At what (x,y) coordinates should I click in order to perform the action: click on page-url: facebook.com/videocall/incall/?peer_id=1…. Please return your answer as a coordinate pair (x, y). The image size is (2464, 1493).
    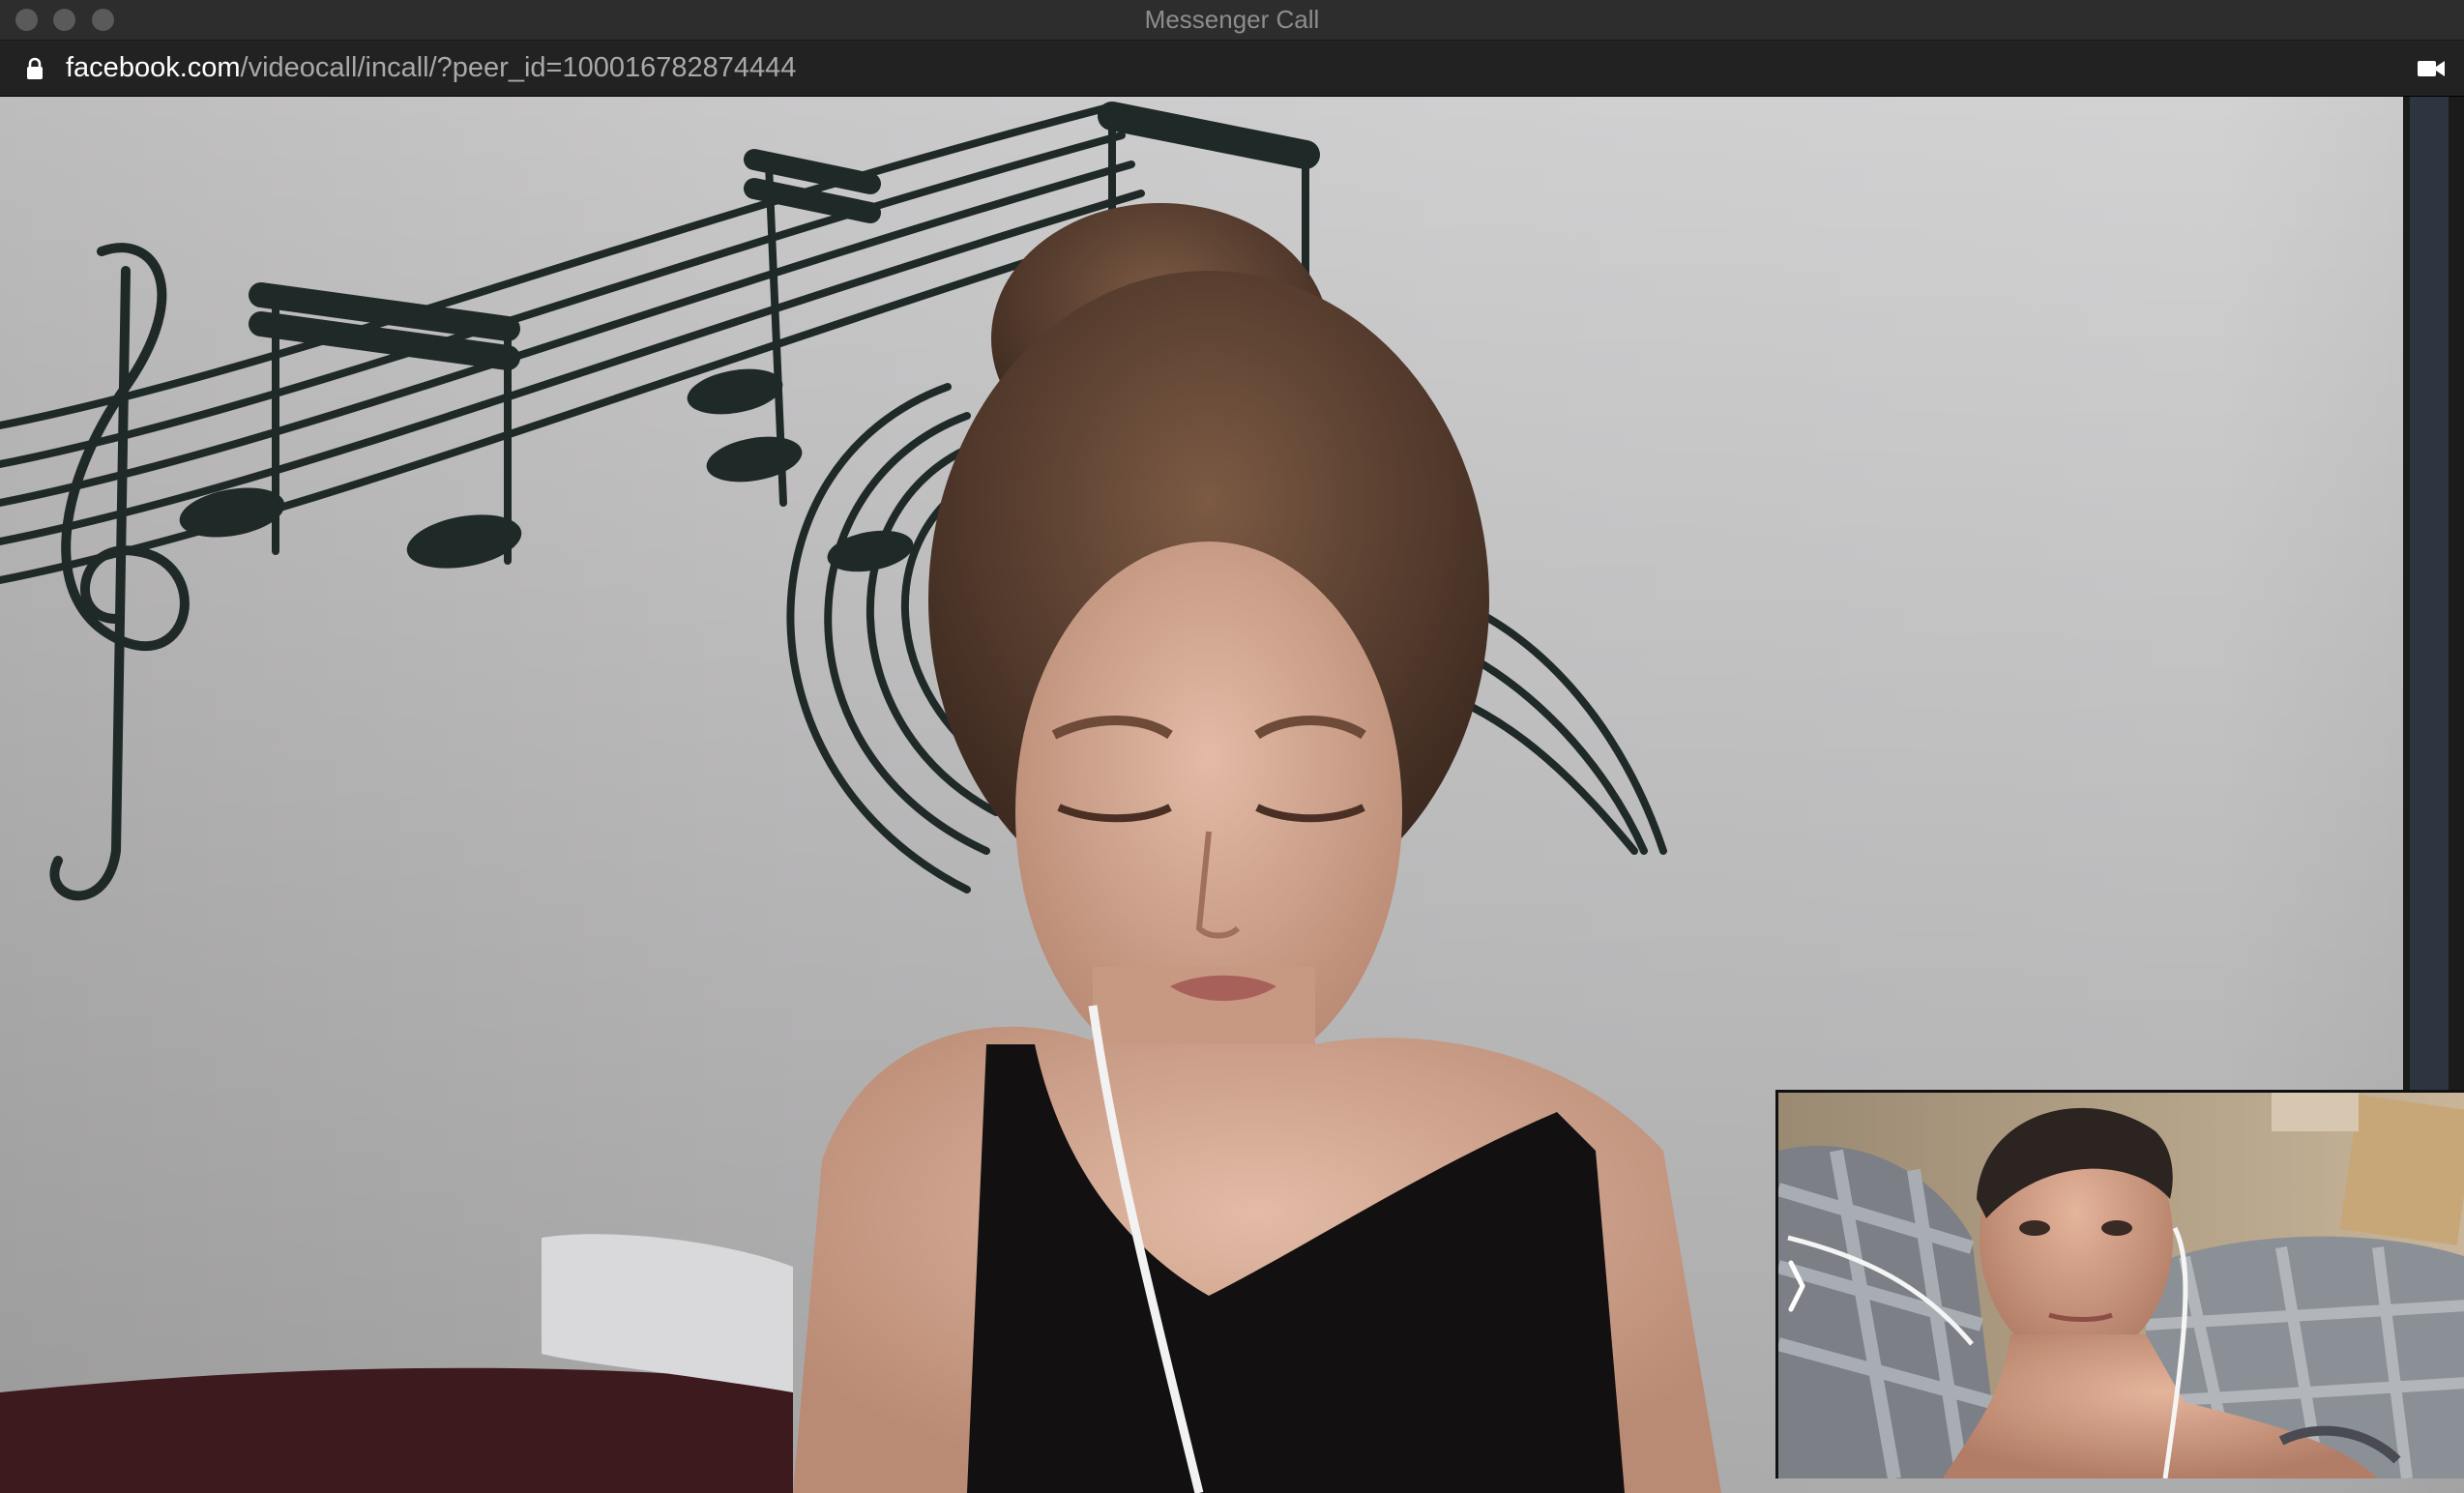
    Looking at the image, I should click on (431, 68).